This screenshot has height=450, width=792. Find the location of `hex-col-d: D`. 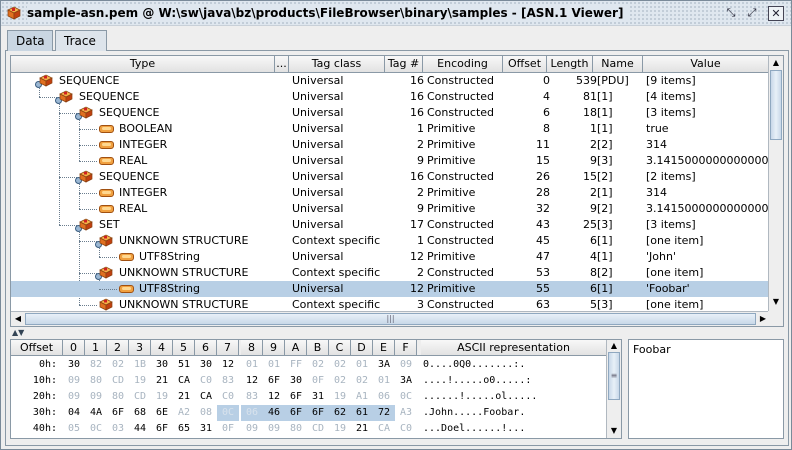

hex-col-d: D is located at coordinates (362, 347).